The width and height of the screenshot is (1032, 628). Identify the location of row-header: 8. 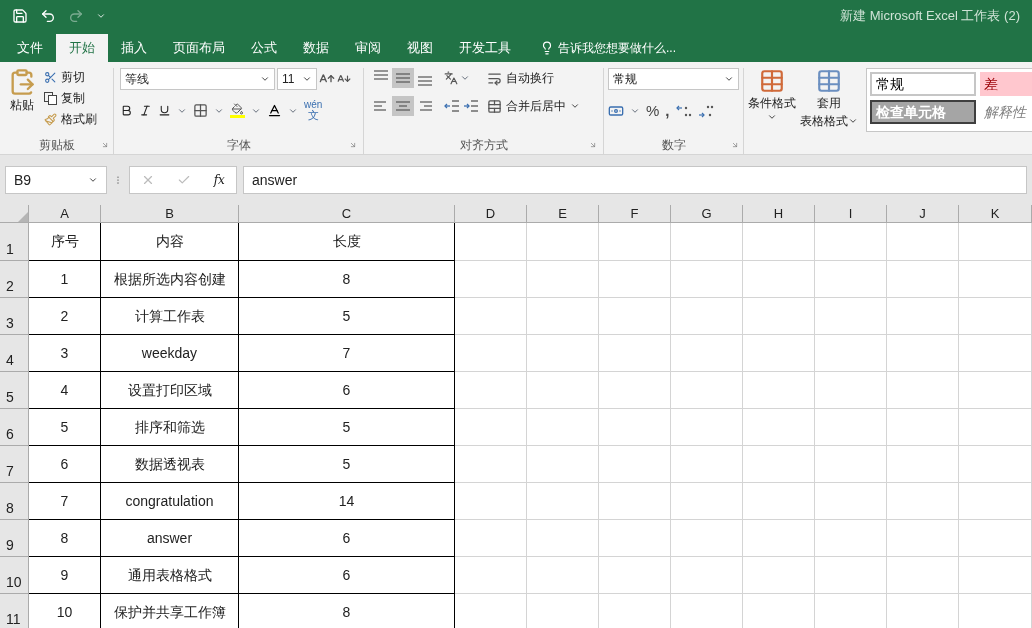
(14, 501).